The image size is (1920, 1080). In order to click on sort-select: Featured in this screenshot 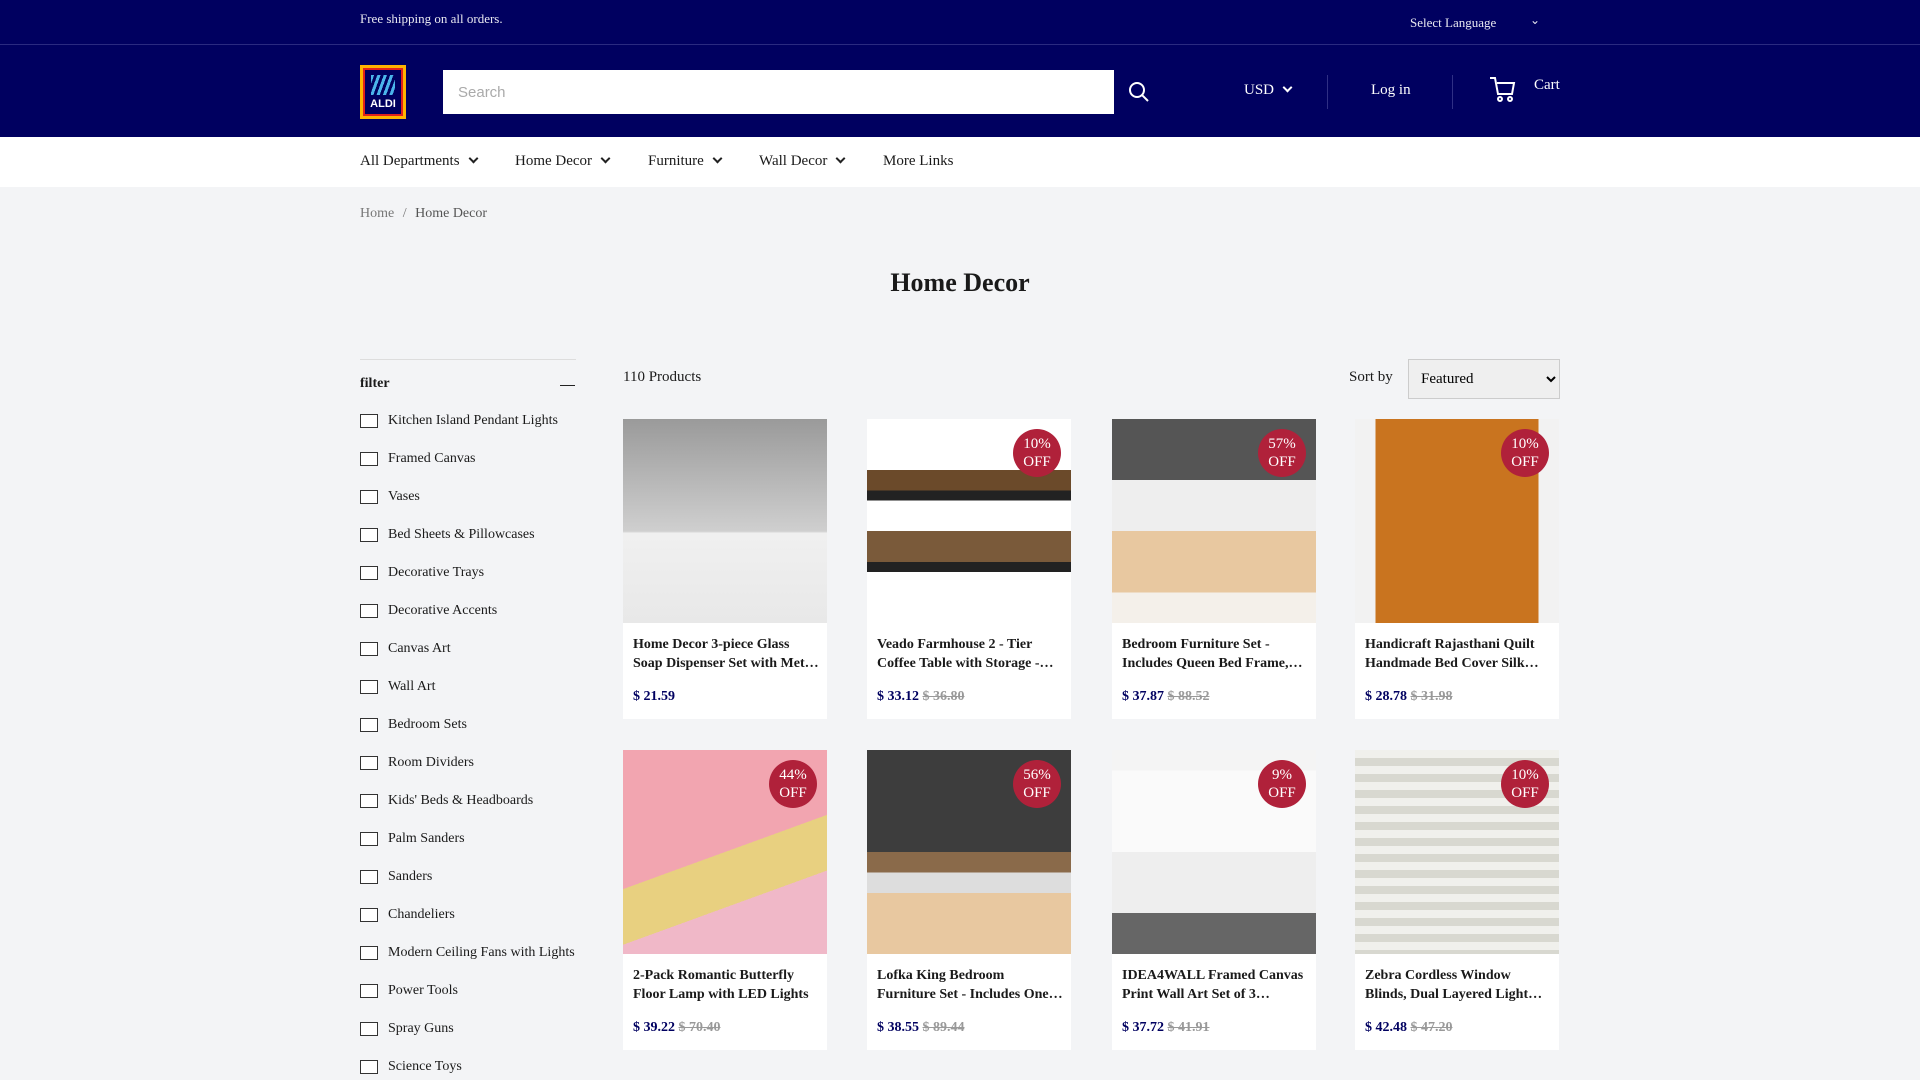, I will do `click(1484, 379)`.